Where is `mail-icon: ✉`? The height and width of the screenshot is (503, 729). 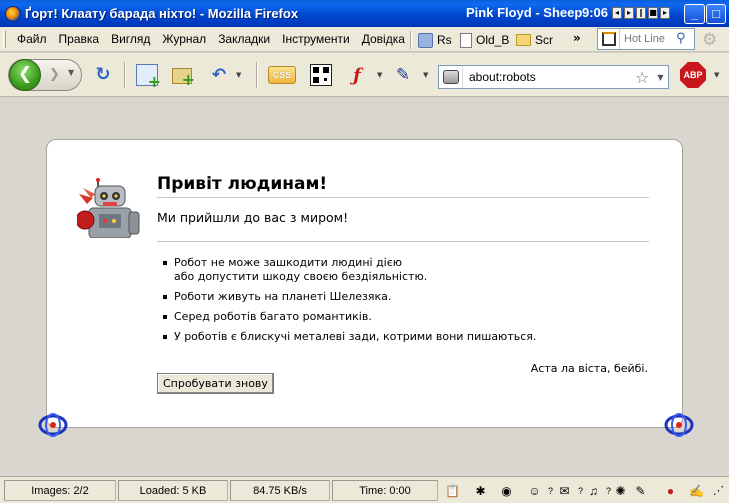
mail-icon: ✉ is located at coordinates (564, 490).